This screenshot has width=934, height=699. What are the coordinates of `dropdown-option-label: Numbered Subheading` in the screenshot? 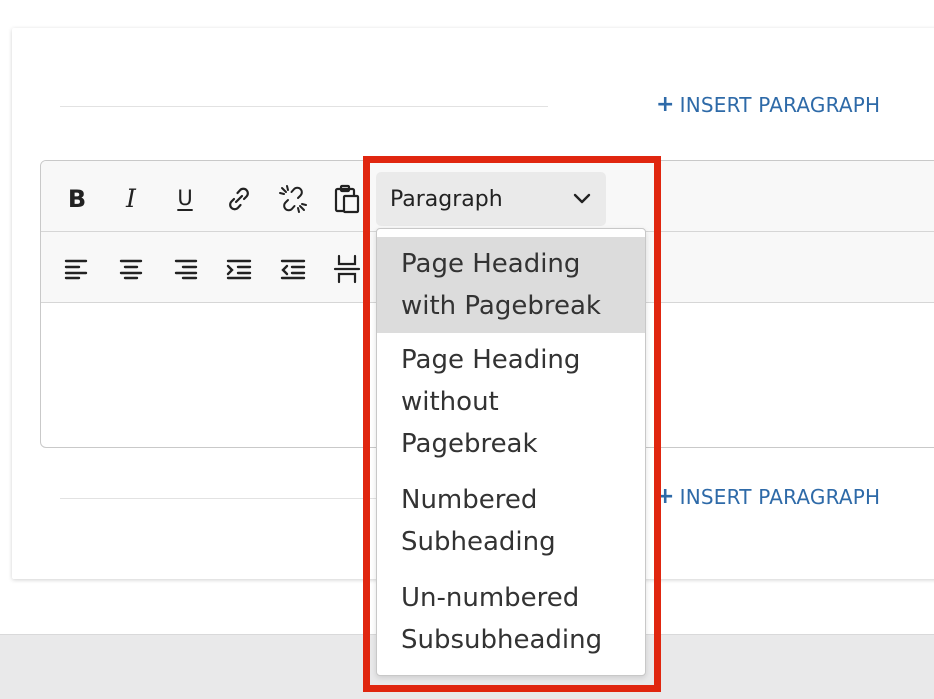 It's located at (478, 521).